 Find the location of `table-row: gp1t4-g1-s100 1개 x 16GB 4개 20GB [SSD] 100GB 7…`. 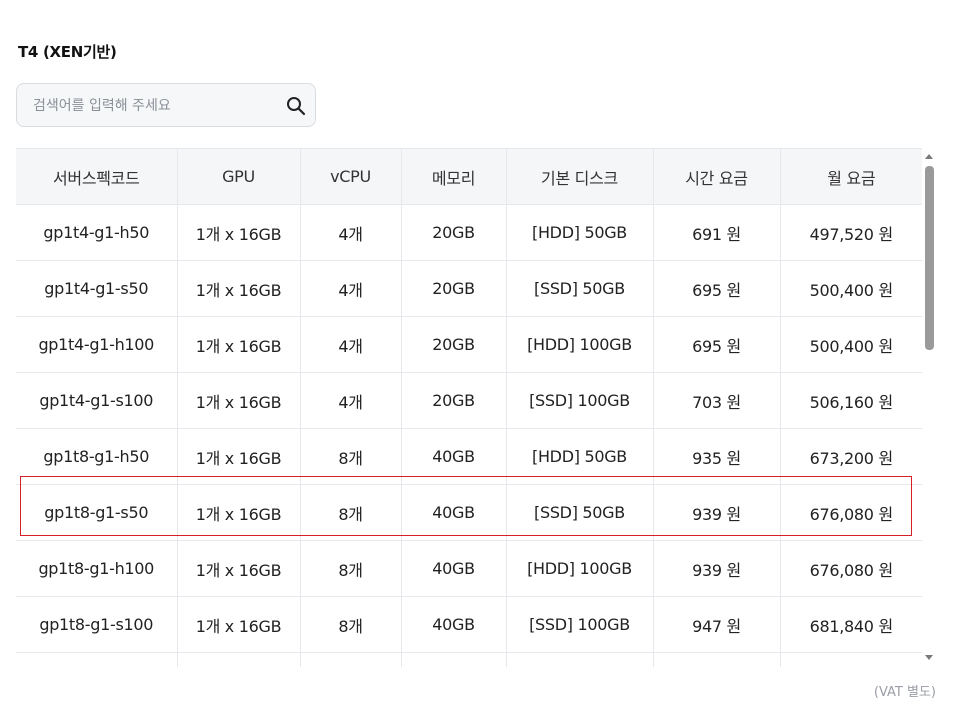

table-row: gp1t4-g1-s100 1개 x 16GB 4개 20GB [SSD] 100GB 7… is located at coordinates (469, 400).